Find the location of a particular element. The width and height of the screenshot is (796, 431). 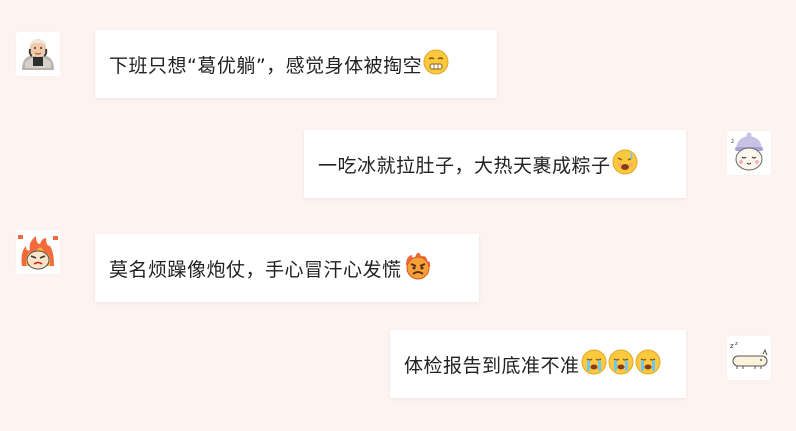

message-text: 莫名烦躁像炮仗，手心冒汗心发慌 is located at coordinates (255, 269).